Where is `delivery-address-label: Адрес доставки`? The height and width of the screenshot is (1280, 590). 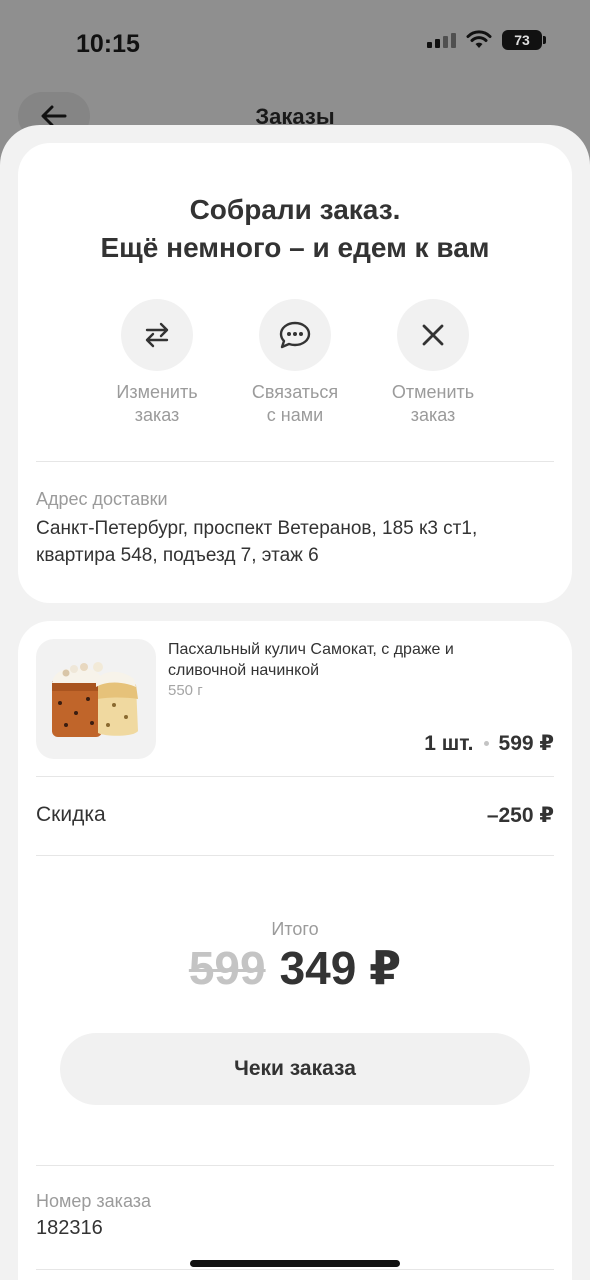
delivery-address-label: Адрес доставки is located at coordinates (102, 499).